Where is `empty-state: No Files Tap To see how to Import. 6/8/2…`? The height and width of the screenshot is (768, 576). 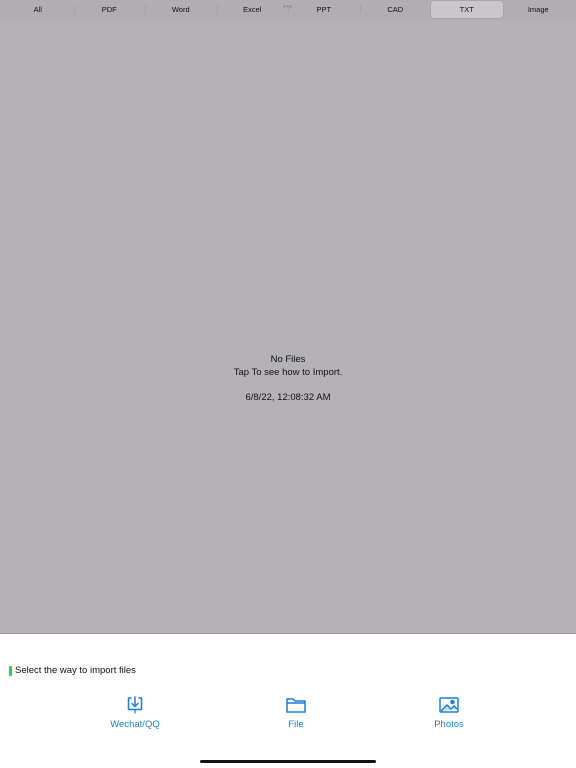 empty-state: No Files Tap To see how to Import. 6/8/2… is located at coordinates (288, 378).